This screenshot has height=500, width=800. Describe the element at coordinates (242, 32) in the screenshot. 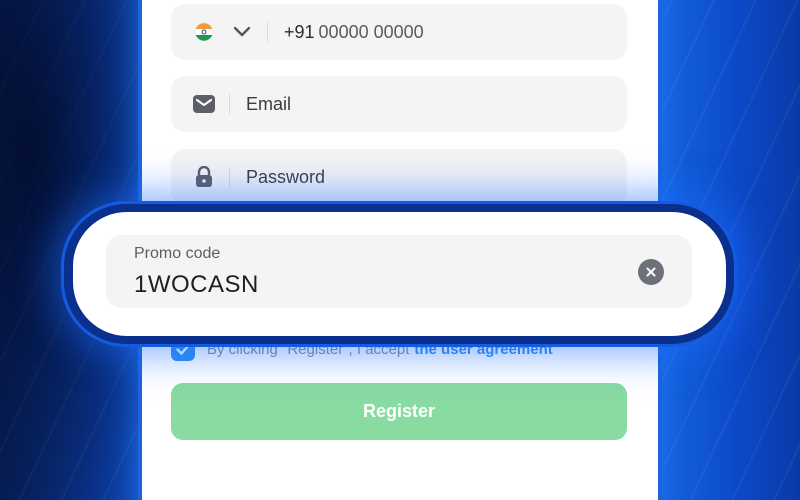

I see `chevron-down-icon` at that location.